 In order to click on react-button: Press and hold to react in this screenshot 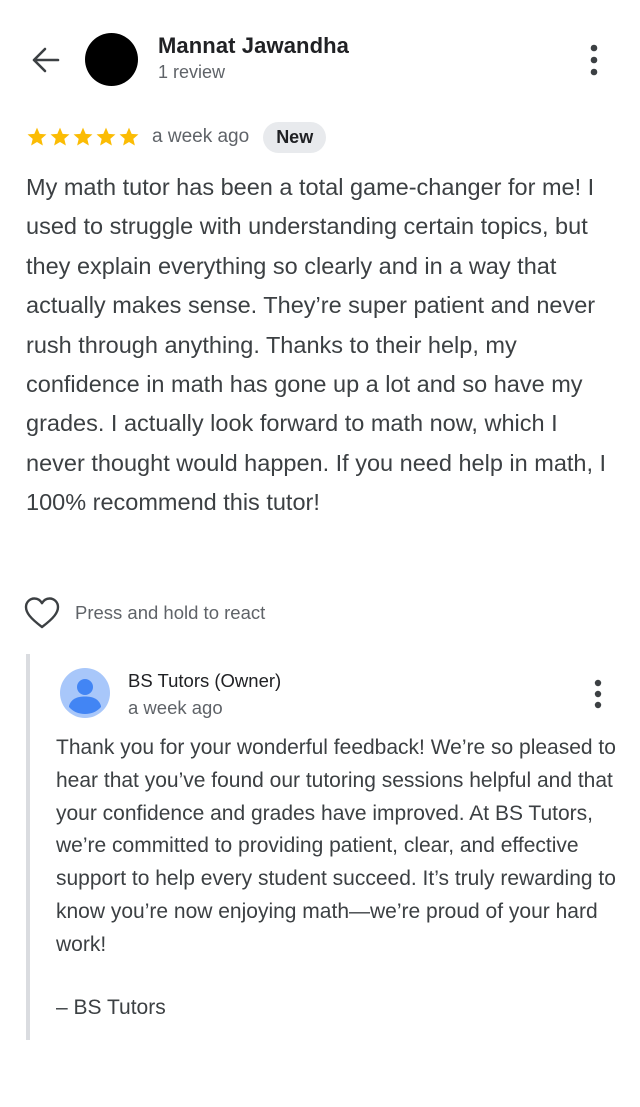, I will do `click(144, 613)`.